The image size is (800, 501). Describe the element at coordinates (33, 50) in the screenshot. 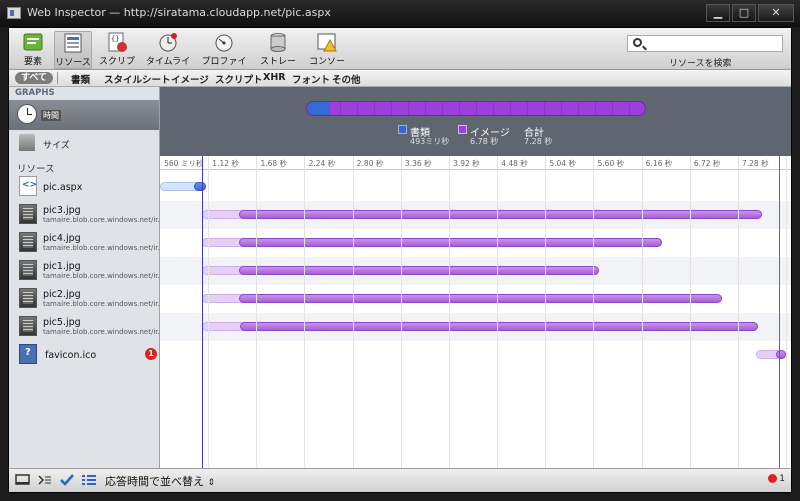

I see `tab-elements: 要素` at that location.